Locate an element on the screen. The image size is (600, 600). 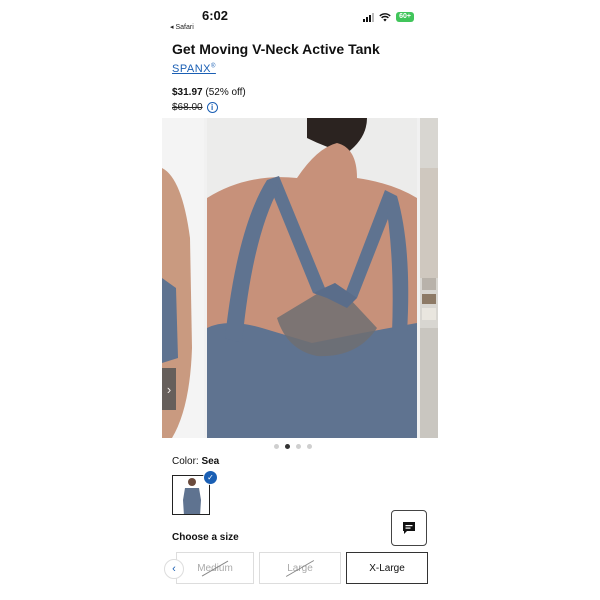
chevron-right-icon: › is located at coordinates (169, 389).